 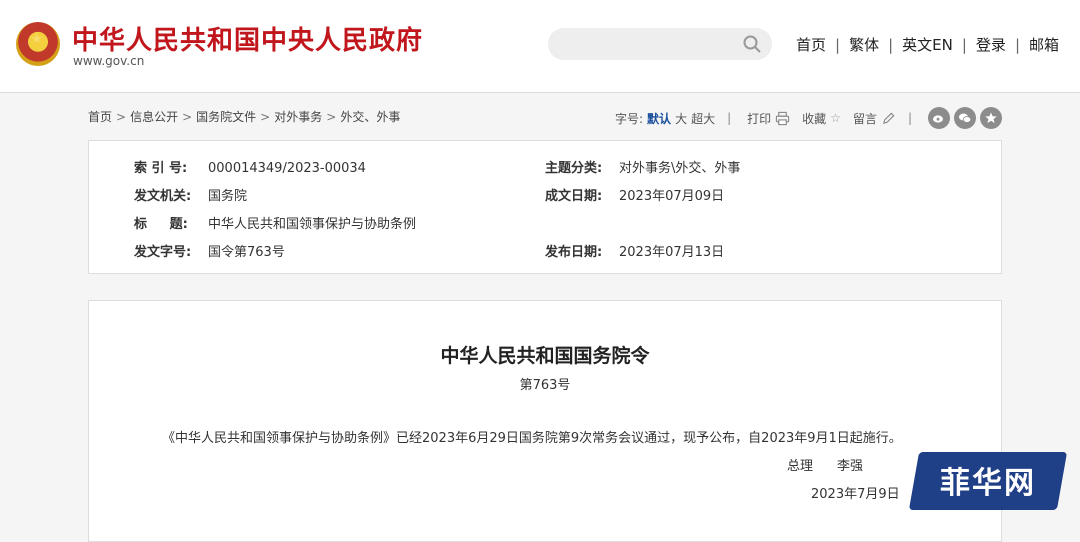 I want to click on meta-written-date: 成文日期: 2023年07月09日, so click(x=635, y=196).